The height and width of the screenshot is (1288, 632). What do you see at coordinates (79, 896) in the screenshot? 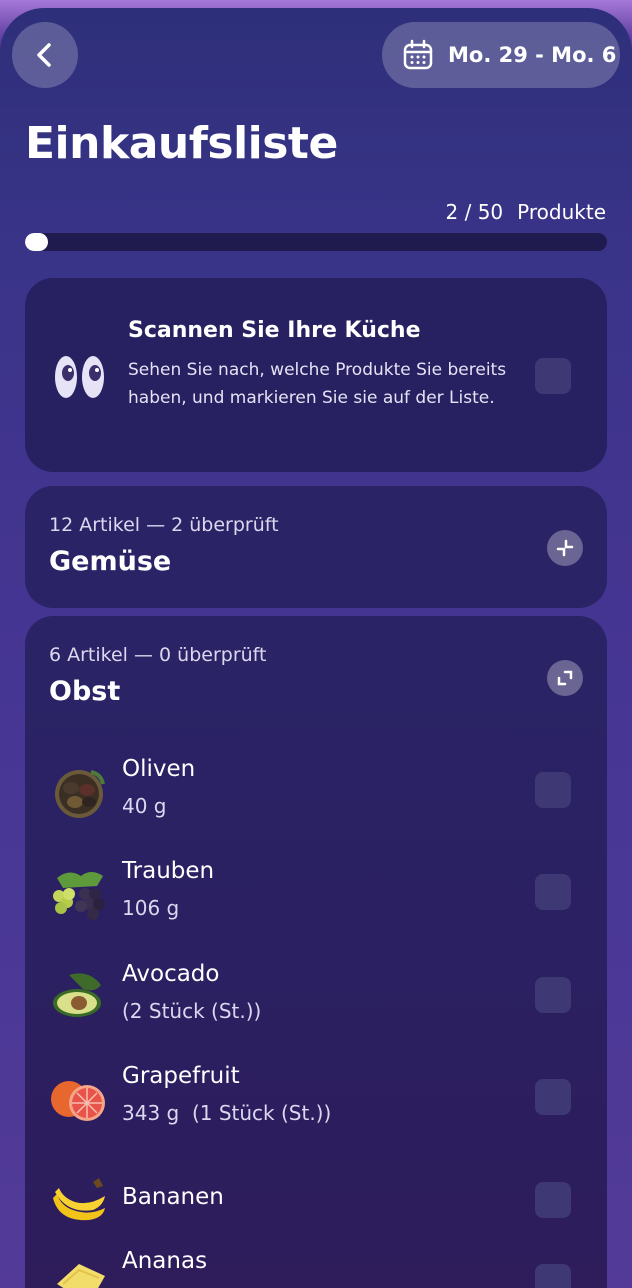
I see `grapes-icon` at bounding box center [79, 896].